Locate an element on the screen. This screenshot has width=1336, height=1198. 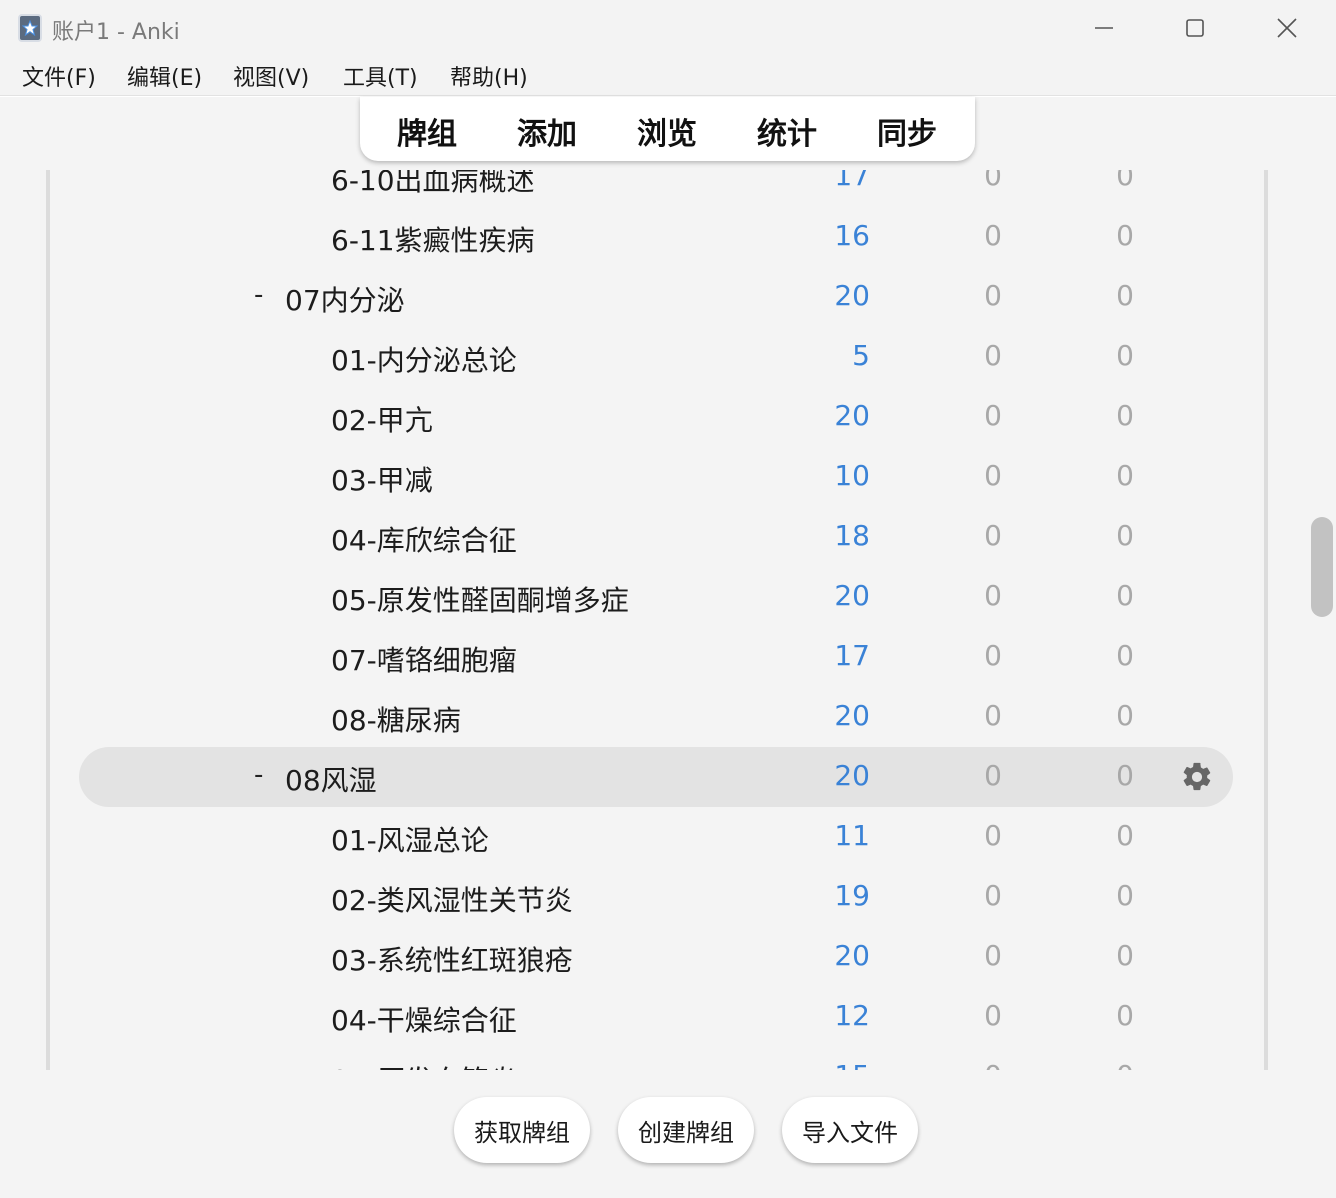
deck-row: 04-库欣综合征 18 0 0 is located at coordinates (657, 537).